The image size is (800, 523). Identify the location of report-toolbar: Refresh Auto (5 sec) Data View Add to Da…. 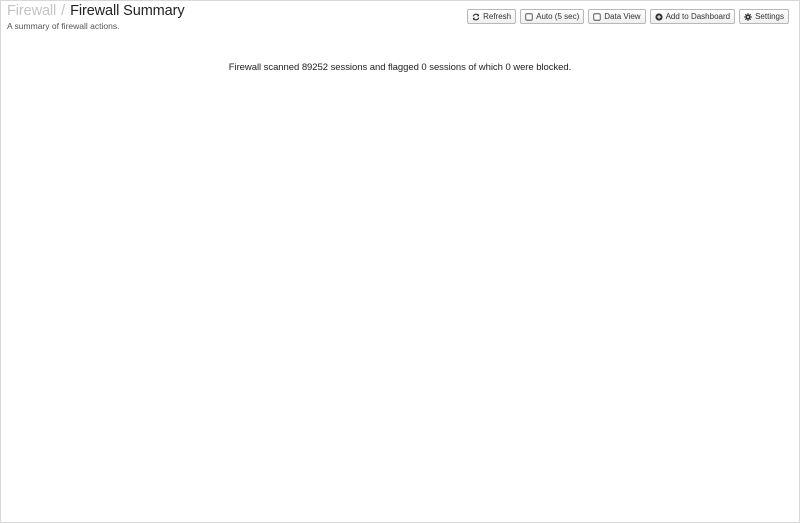
(628, 16).